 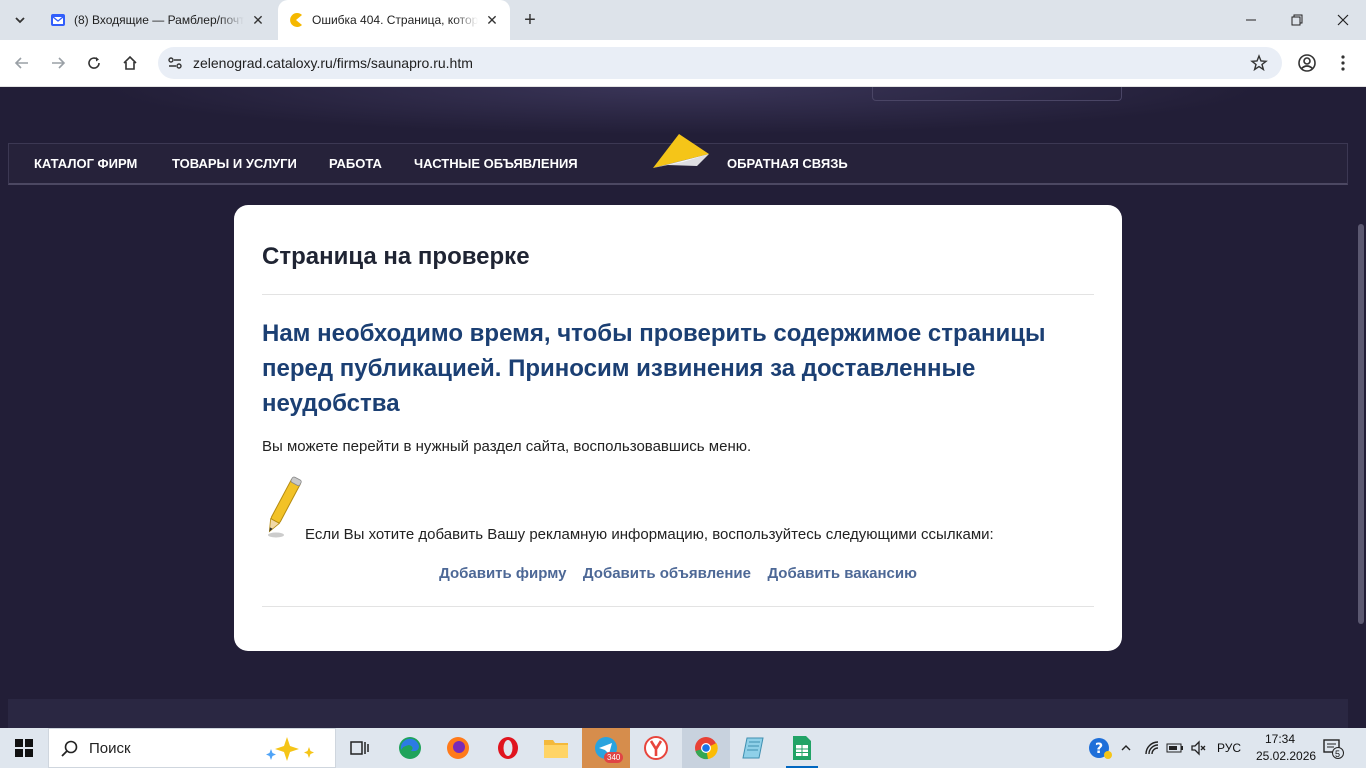 I want to click on opera-icon, so click(x=508, y=748).